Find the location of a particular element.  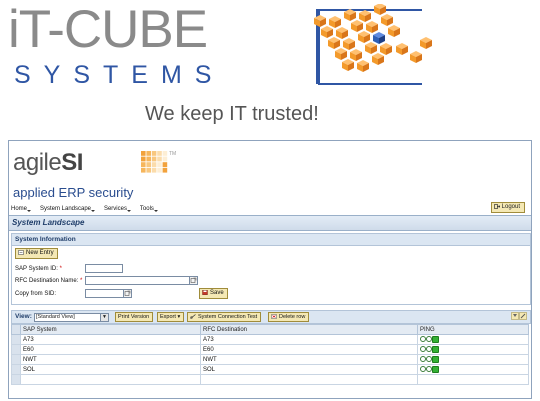

page-header: System Landscape is located at coordinates (270, 223).